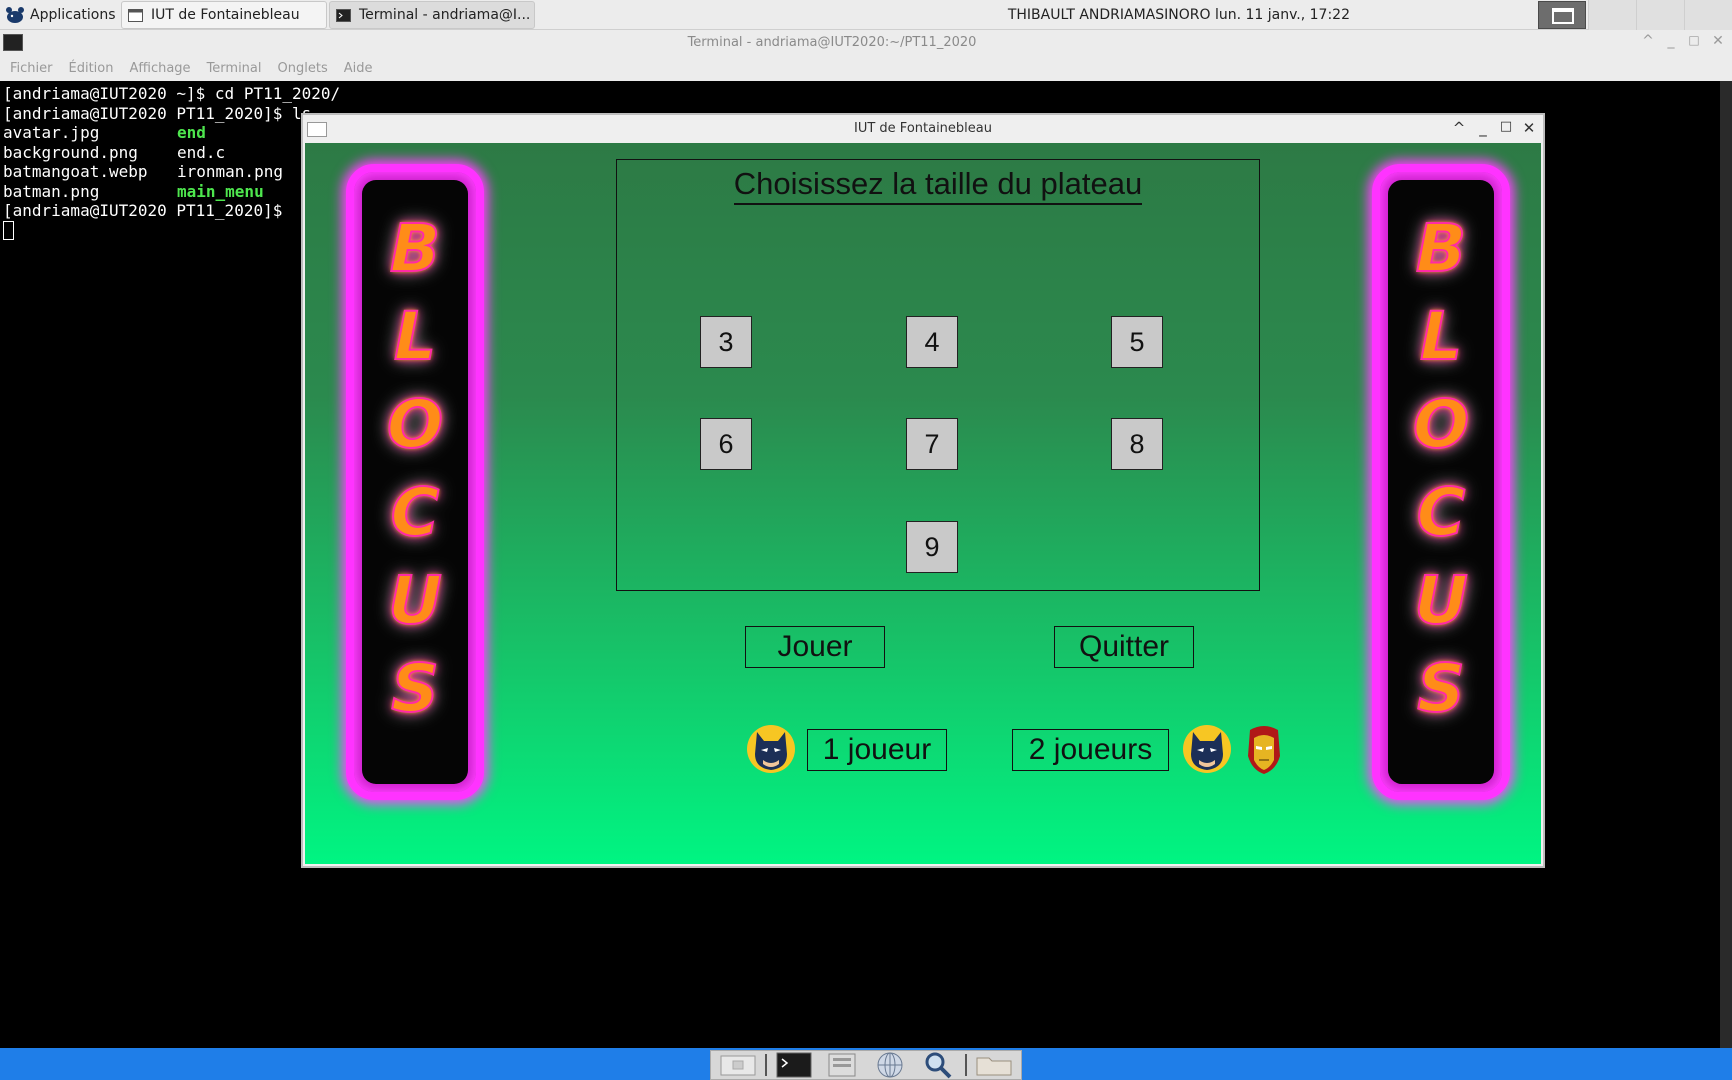  I want to click on game-window-title: IUT de Fontainebleau, so click(923, 128).